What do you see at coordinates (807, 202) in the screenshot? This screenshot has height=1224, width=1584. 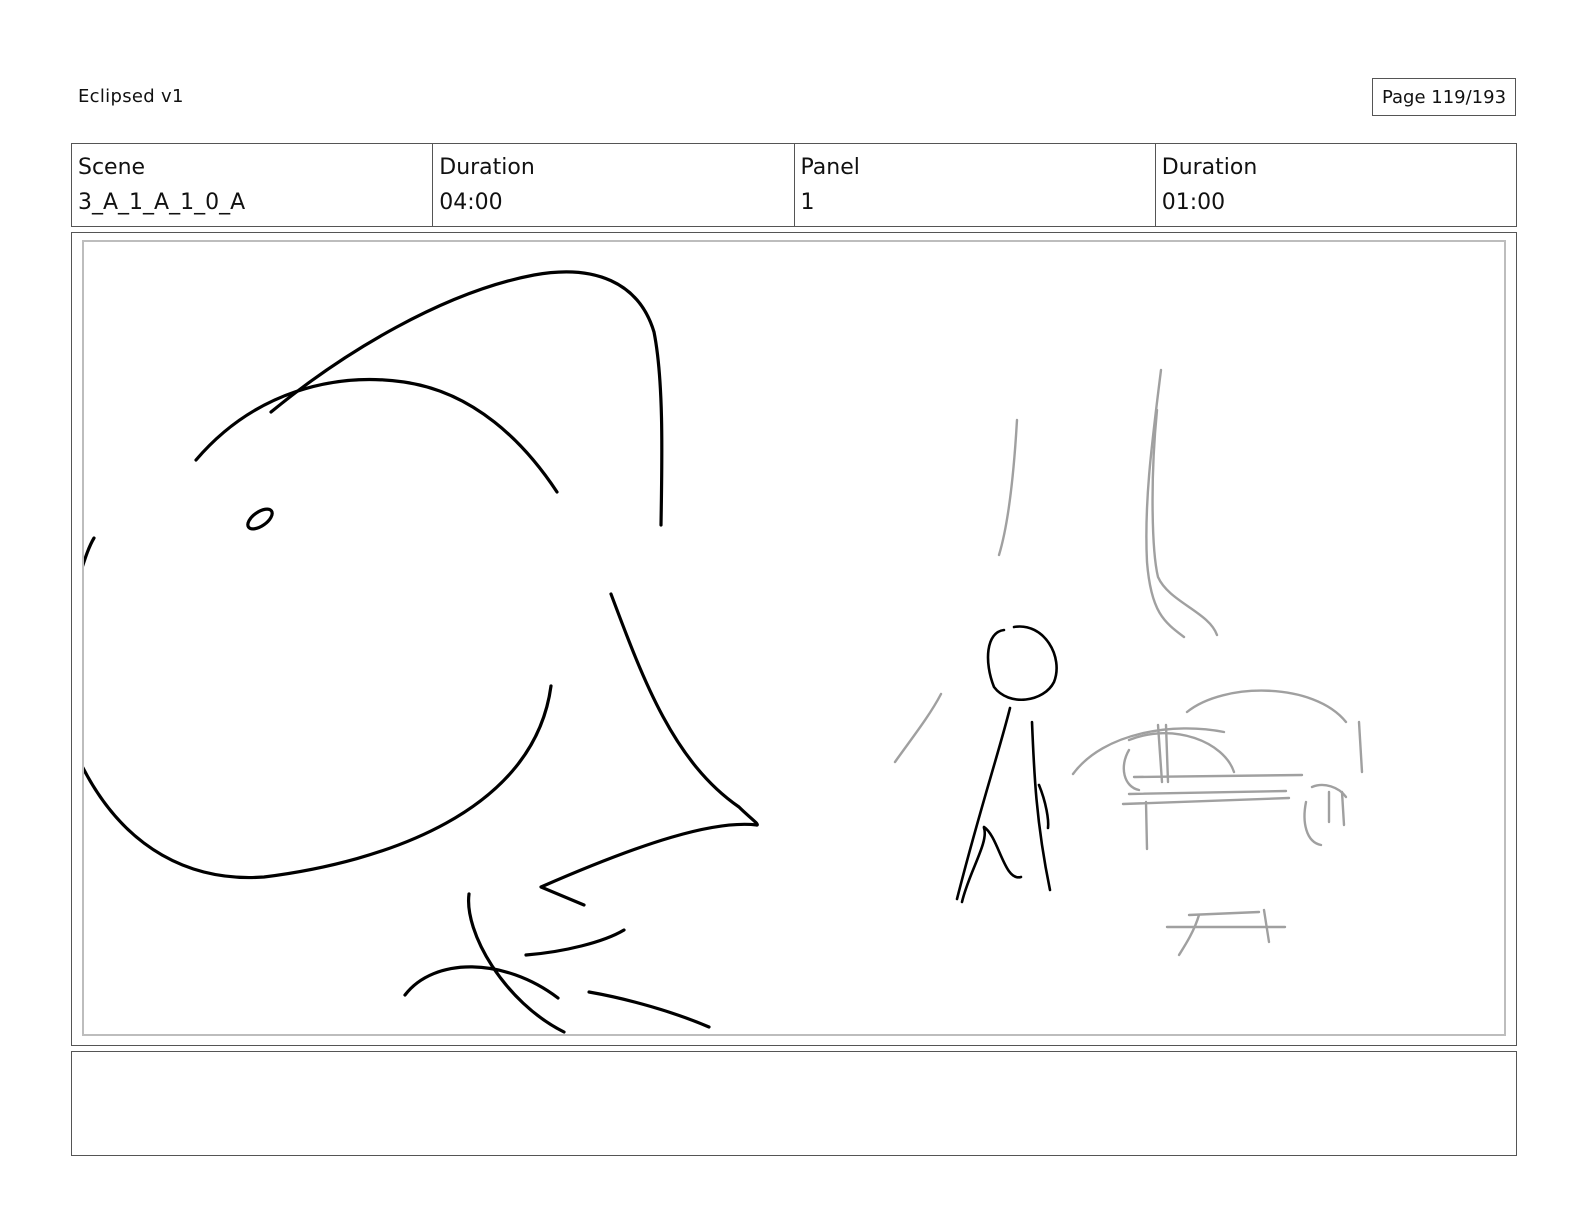 I see `panel-value: 1` at bounding box center [807, 202].